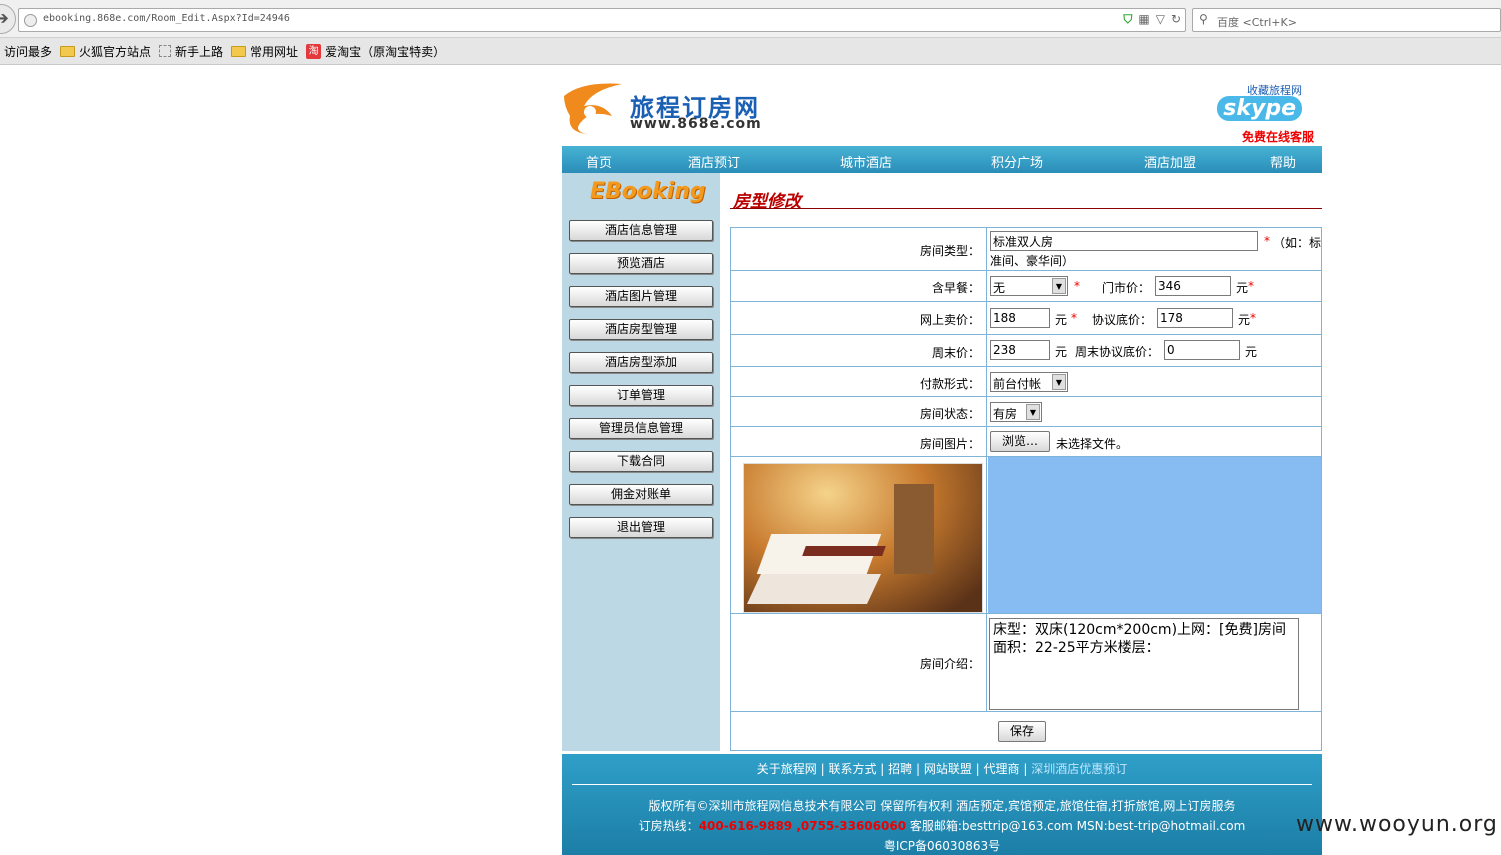  I want to click on breakfast-cell: 无▼ * 门市价： 元 *, so click(1154, 286).